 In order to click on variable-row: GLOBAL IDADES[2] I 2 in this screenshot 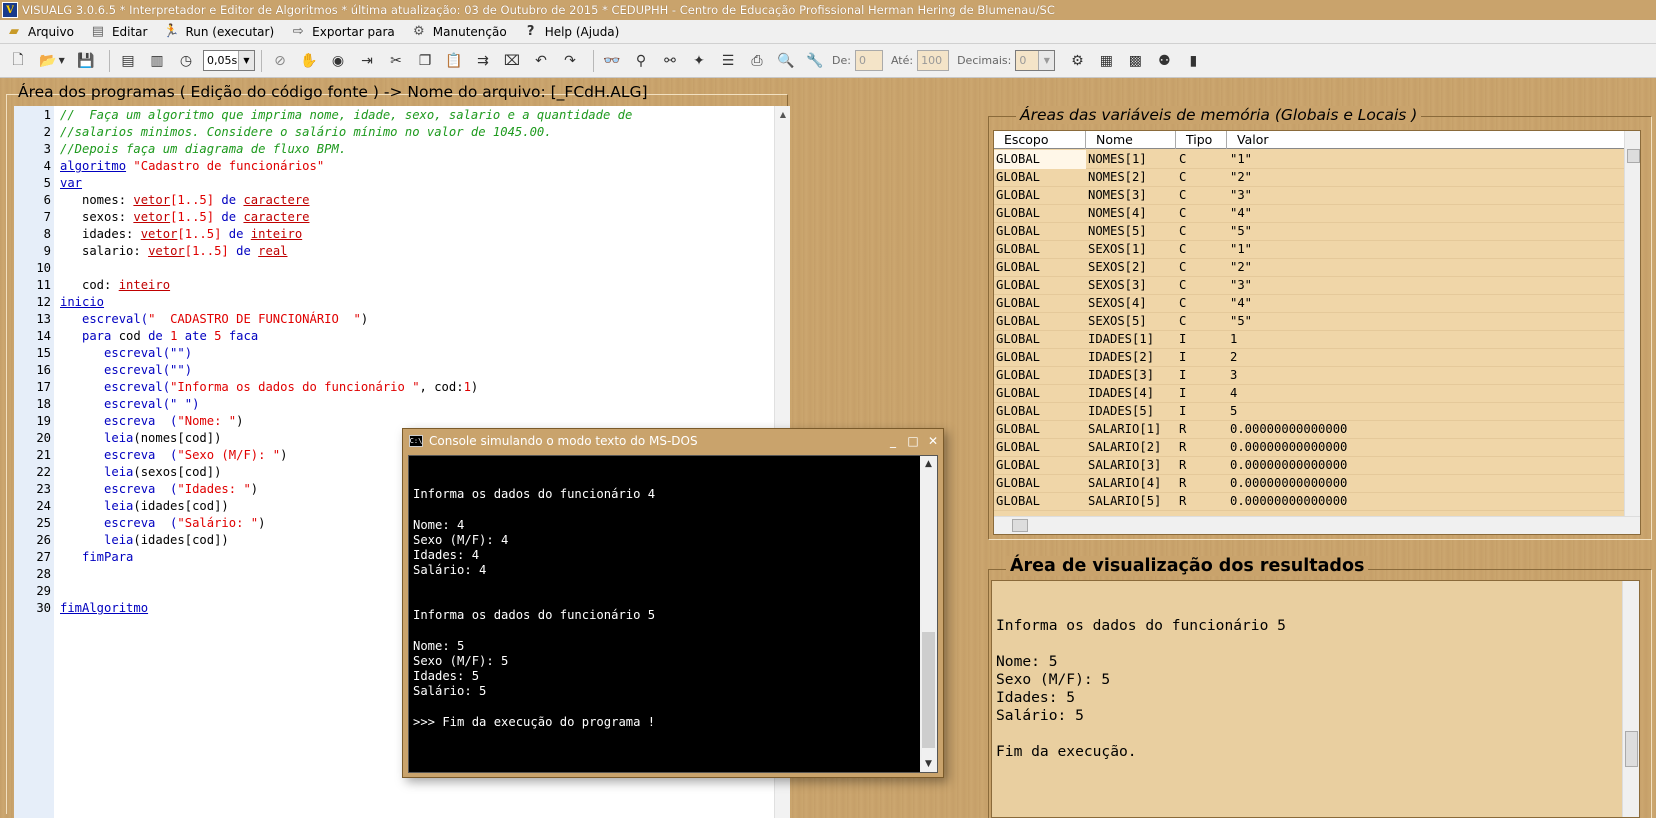, I will do `click(1309, 357)`.